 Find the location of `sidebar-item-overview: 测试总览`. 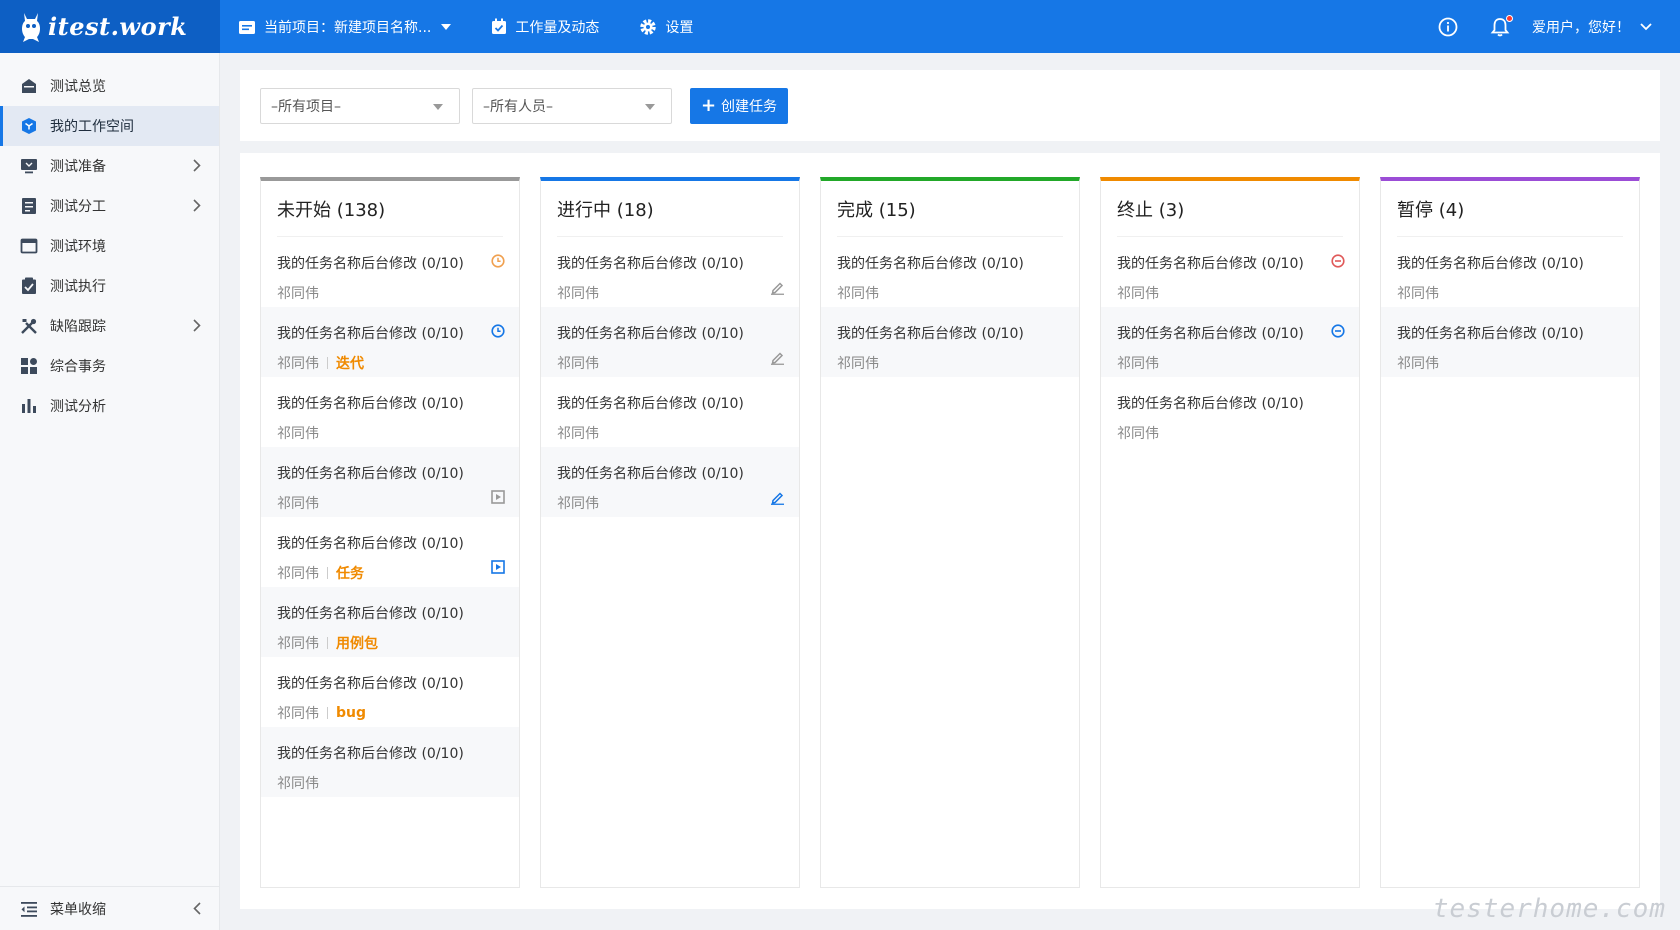

sidebar-item-overview: 测试总览 is located at coordinates (109, 86).